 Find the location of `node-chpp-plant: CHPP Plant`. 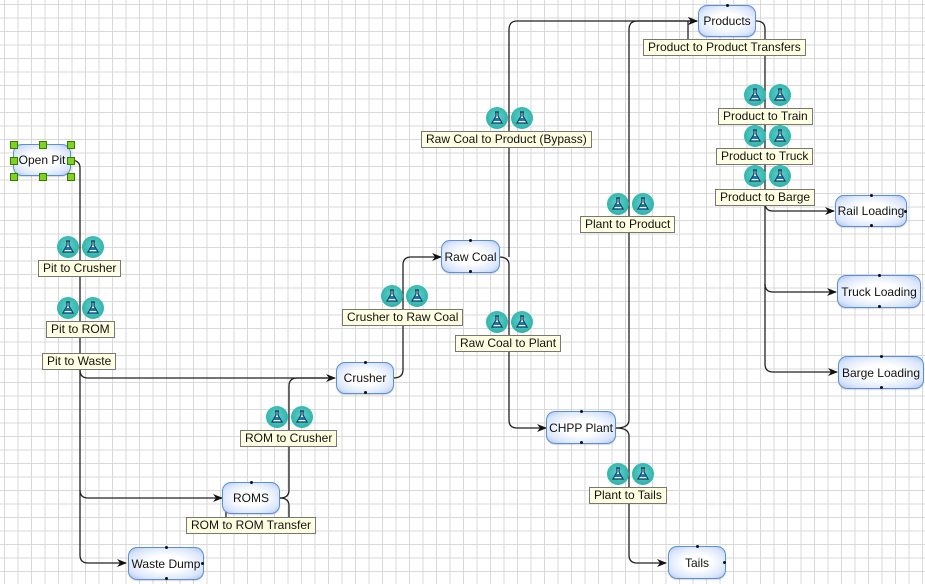

node-chpp-plant: CHPP Plant is located at coordinates (581, 427).